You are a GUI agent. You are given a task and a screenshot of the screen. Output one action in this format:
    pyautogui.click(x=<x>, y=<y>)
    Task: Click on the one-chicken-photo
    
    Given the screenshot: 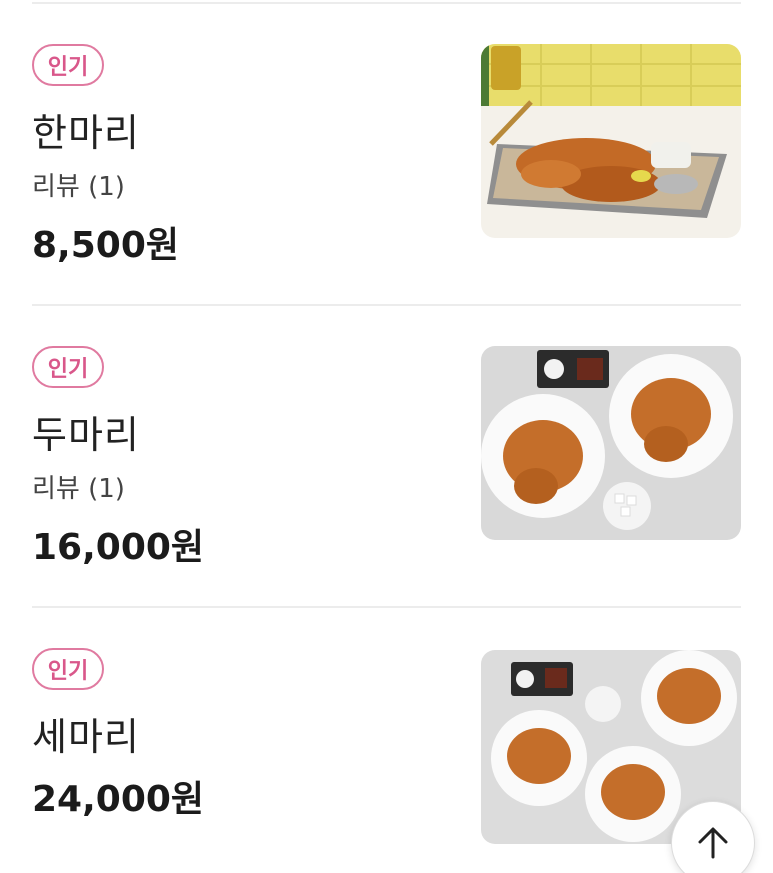 What is the action you would take?
    pyautogui.click(x=611, y=141)
    